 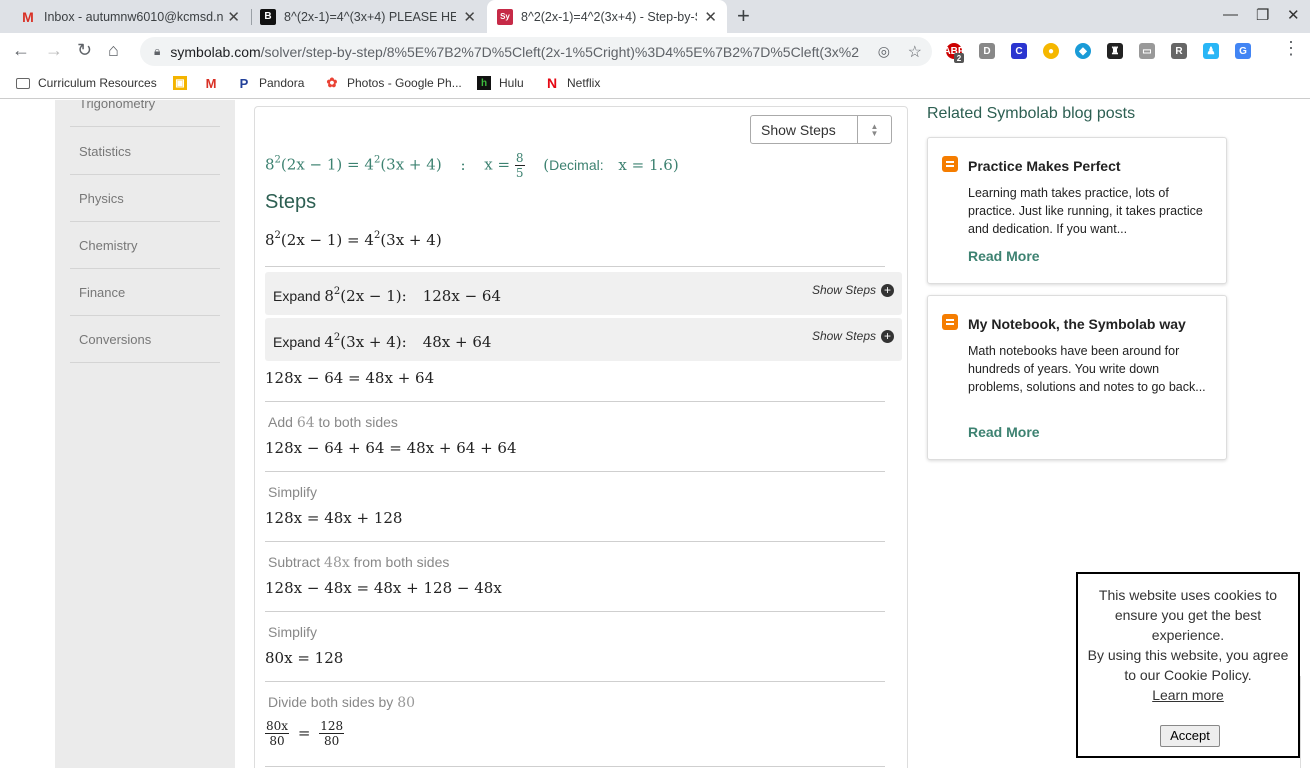 I want to click on tab-gmail: M Inbox - autumnw6010@kcmsd.n ✕, so click(x=130, y=16).